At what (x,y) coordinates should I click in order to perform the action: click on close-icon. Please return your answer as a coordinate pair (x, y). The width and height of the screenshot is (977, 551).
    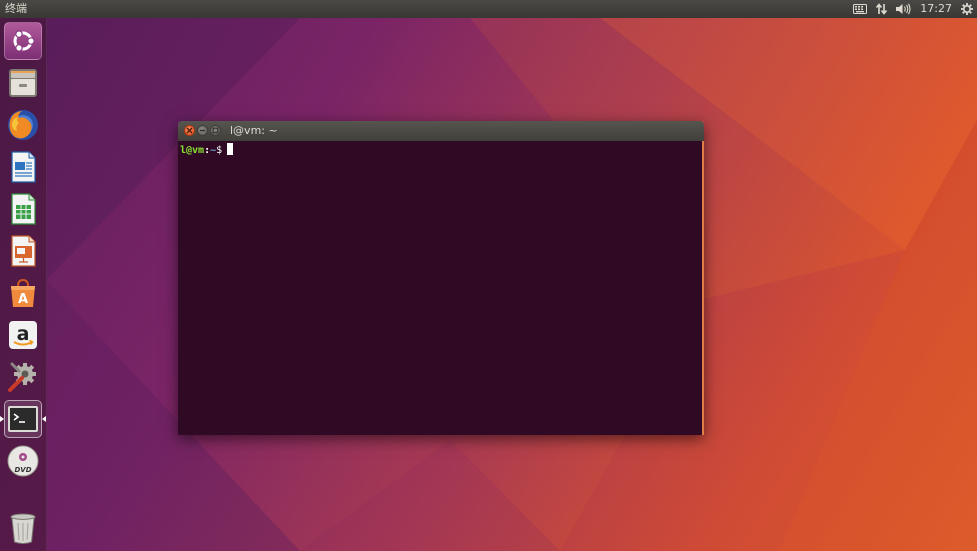
    Looking at the image, I should click on (189, 130).